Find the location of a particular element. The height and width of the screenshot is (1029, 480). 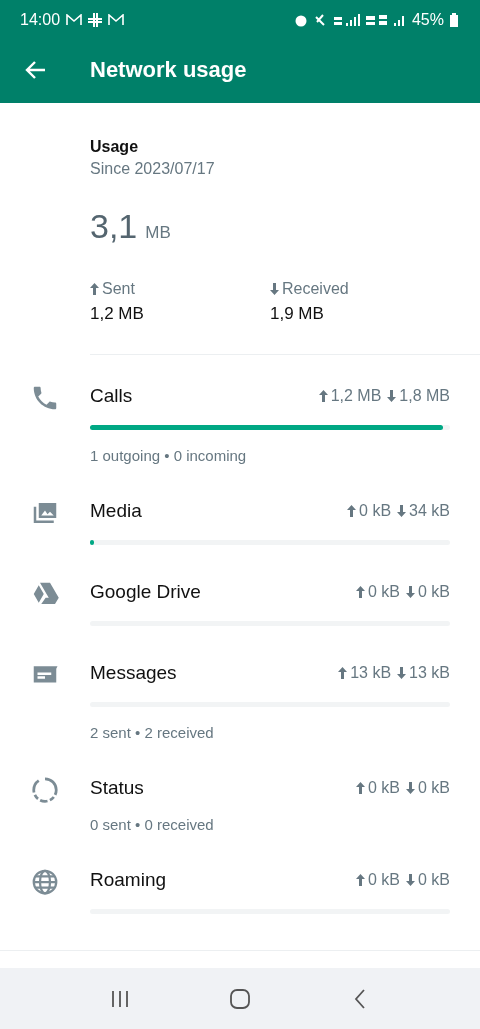

grid-app-icon is located at coordinates (95, 20).